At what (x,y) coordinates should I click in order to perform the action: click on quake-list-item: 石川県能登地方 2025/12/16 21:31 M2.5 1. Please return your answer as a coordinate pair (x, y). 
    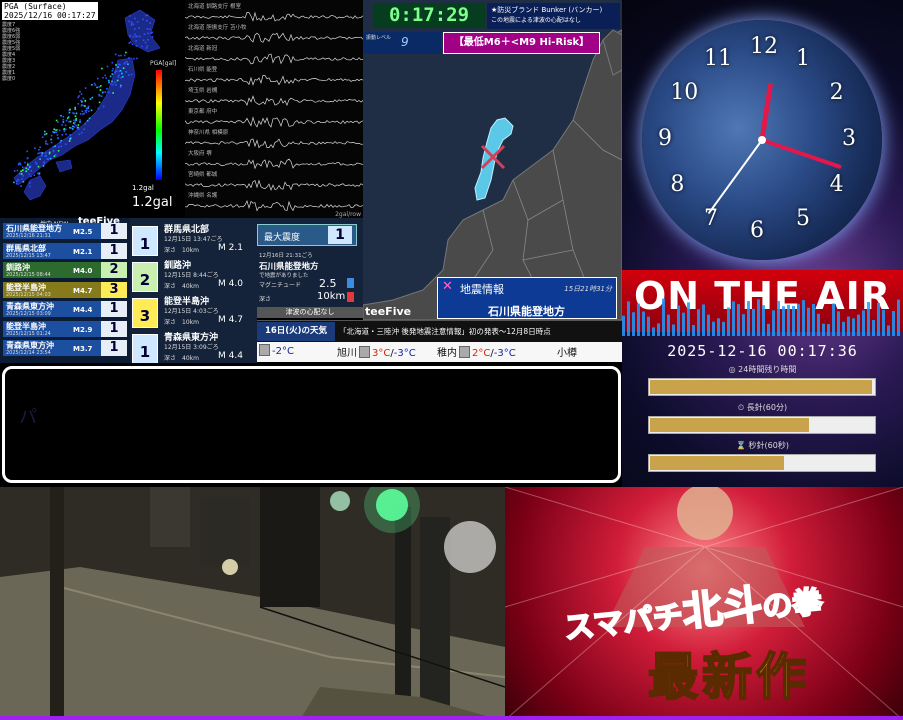
    Looking at the image, I should click on (65, 231).